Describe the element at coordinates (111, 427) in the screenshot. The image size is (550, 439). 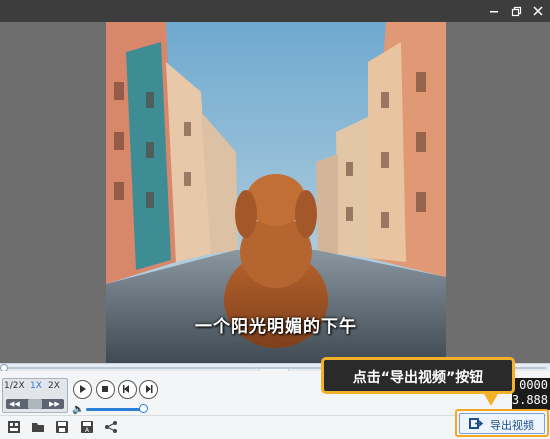
I see `share-icon` at that location.